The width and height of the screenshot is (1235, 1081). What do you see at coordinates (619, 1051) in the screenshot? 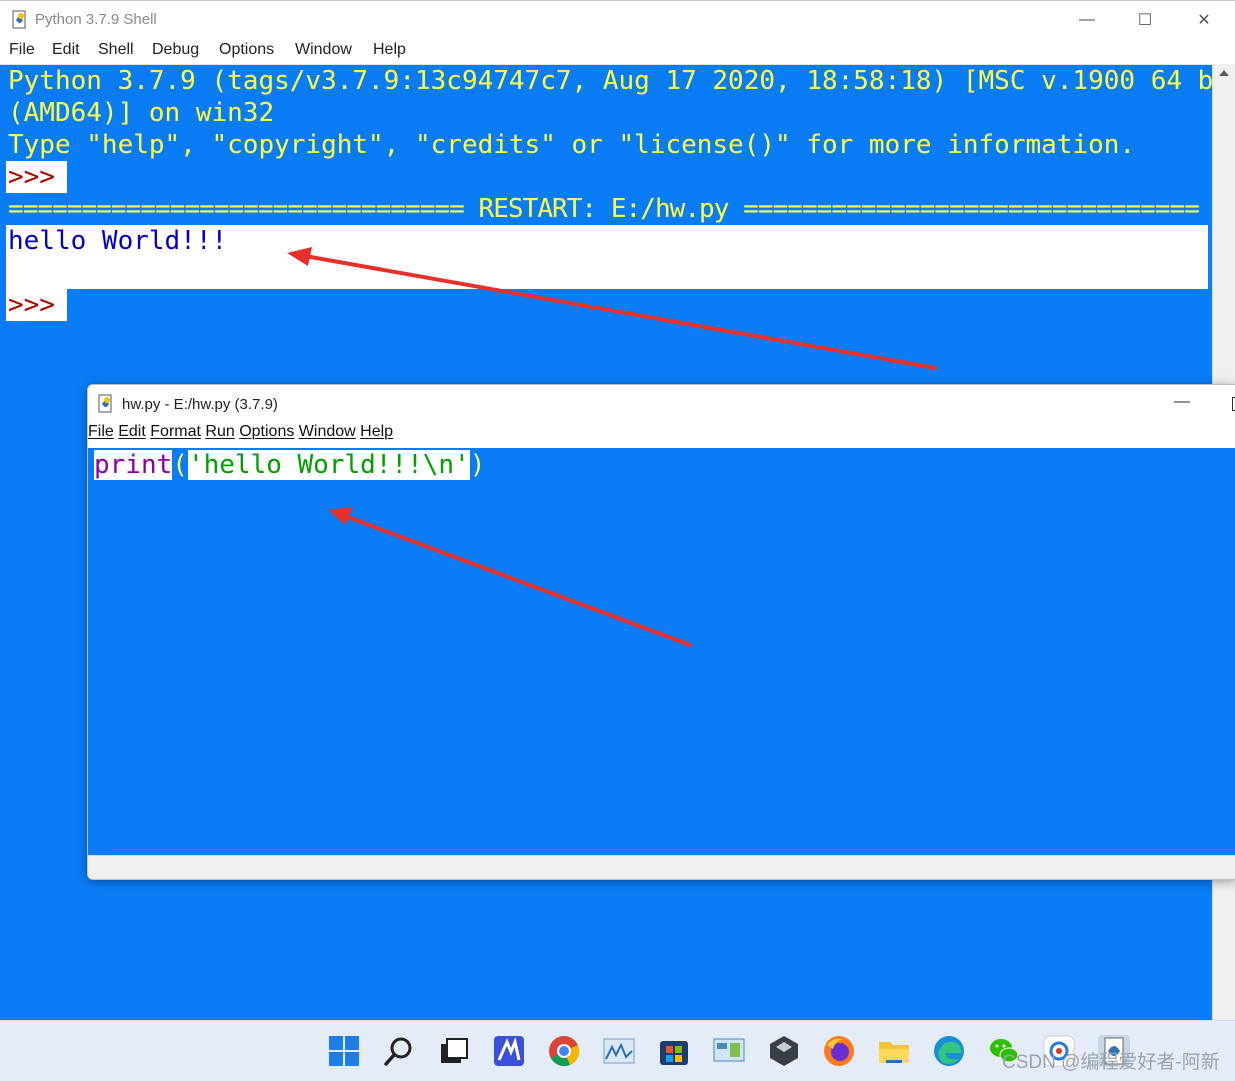
I see `photos-icon` at bounding box center [619, 1051].